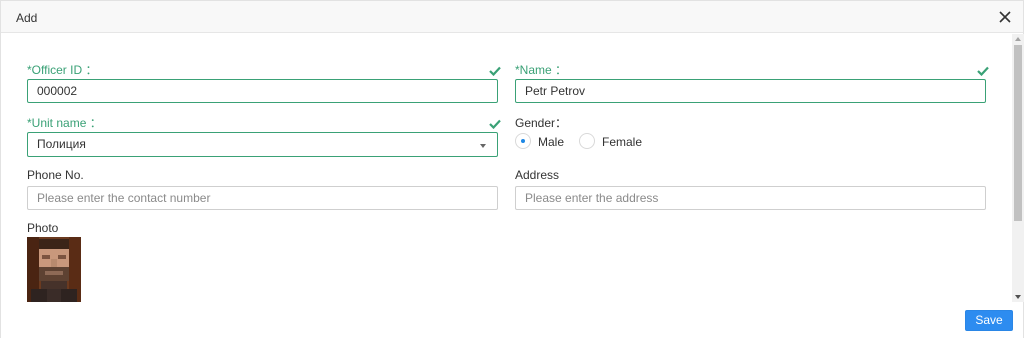 The width and height of the screenshot is (1024, 338). I want to click on dialog-title: Add, so click(27, 18).